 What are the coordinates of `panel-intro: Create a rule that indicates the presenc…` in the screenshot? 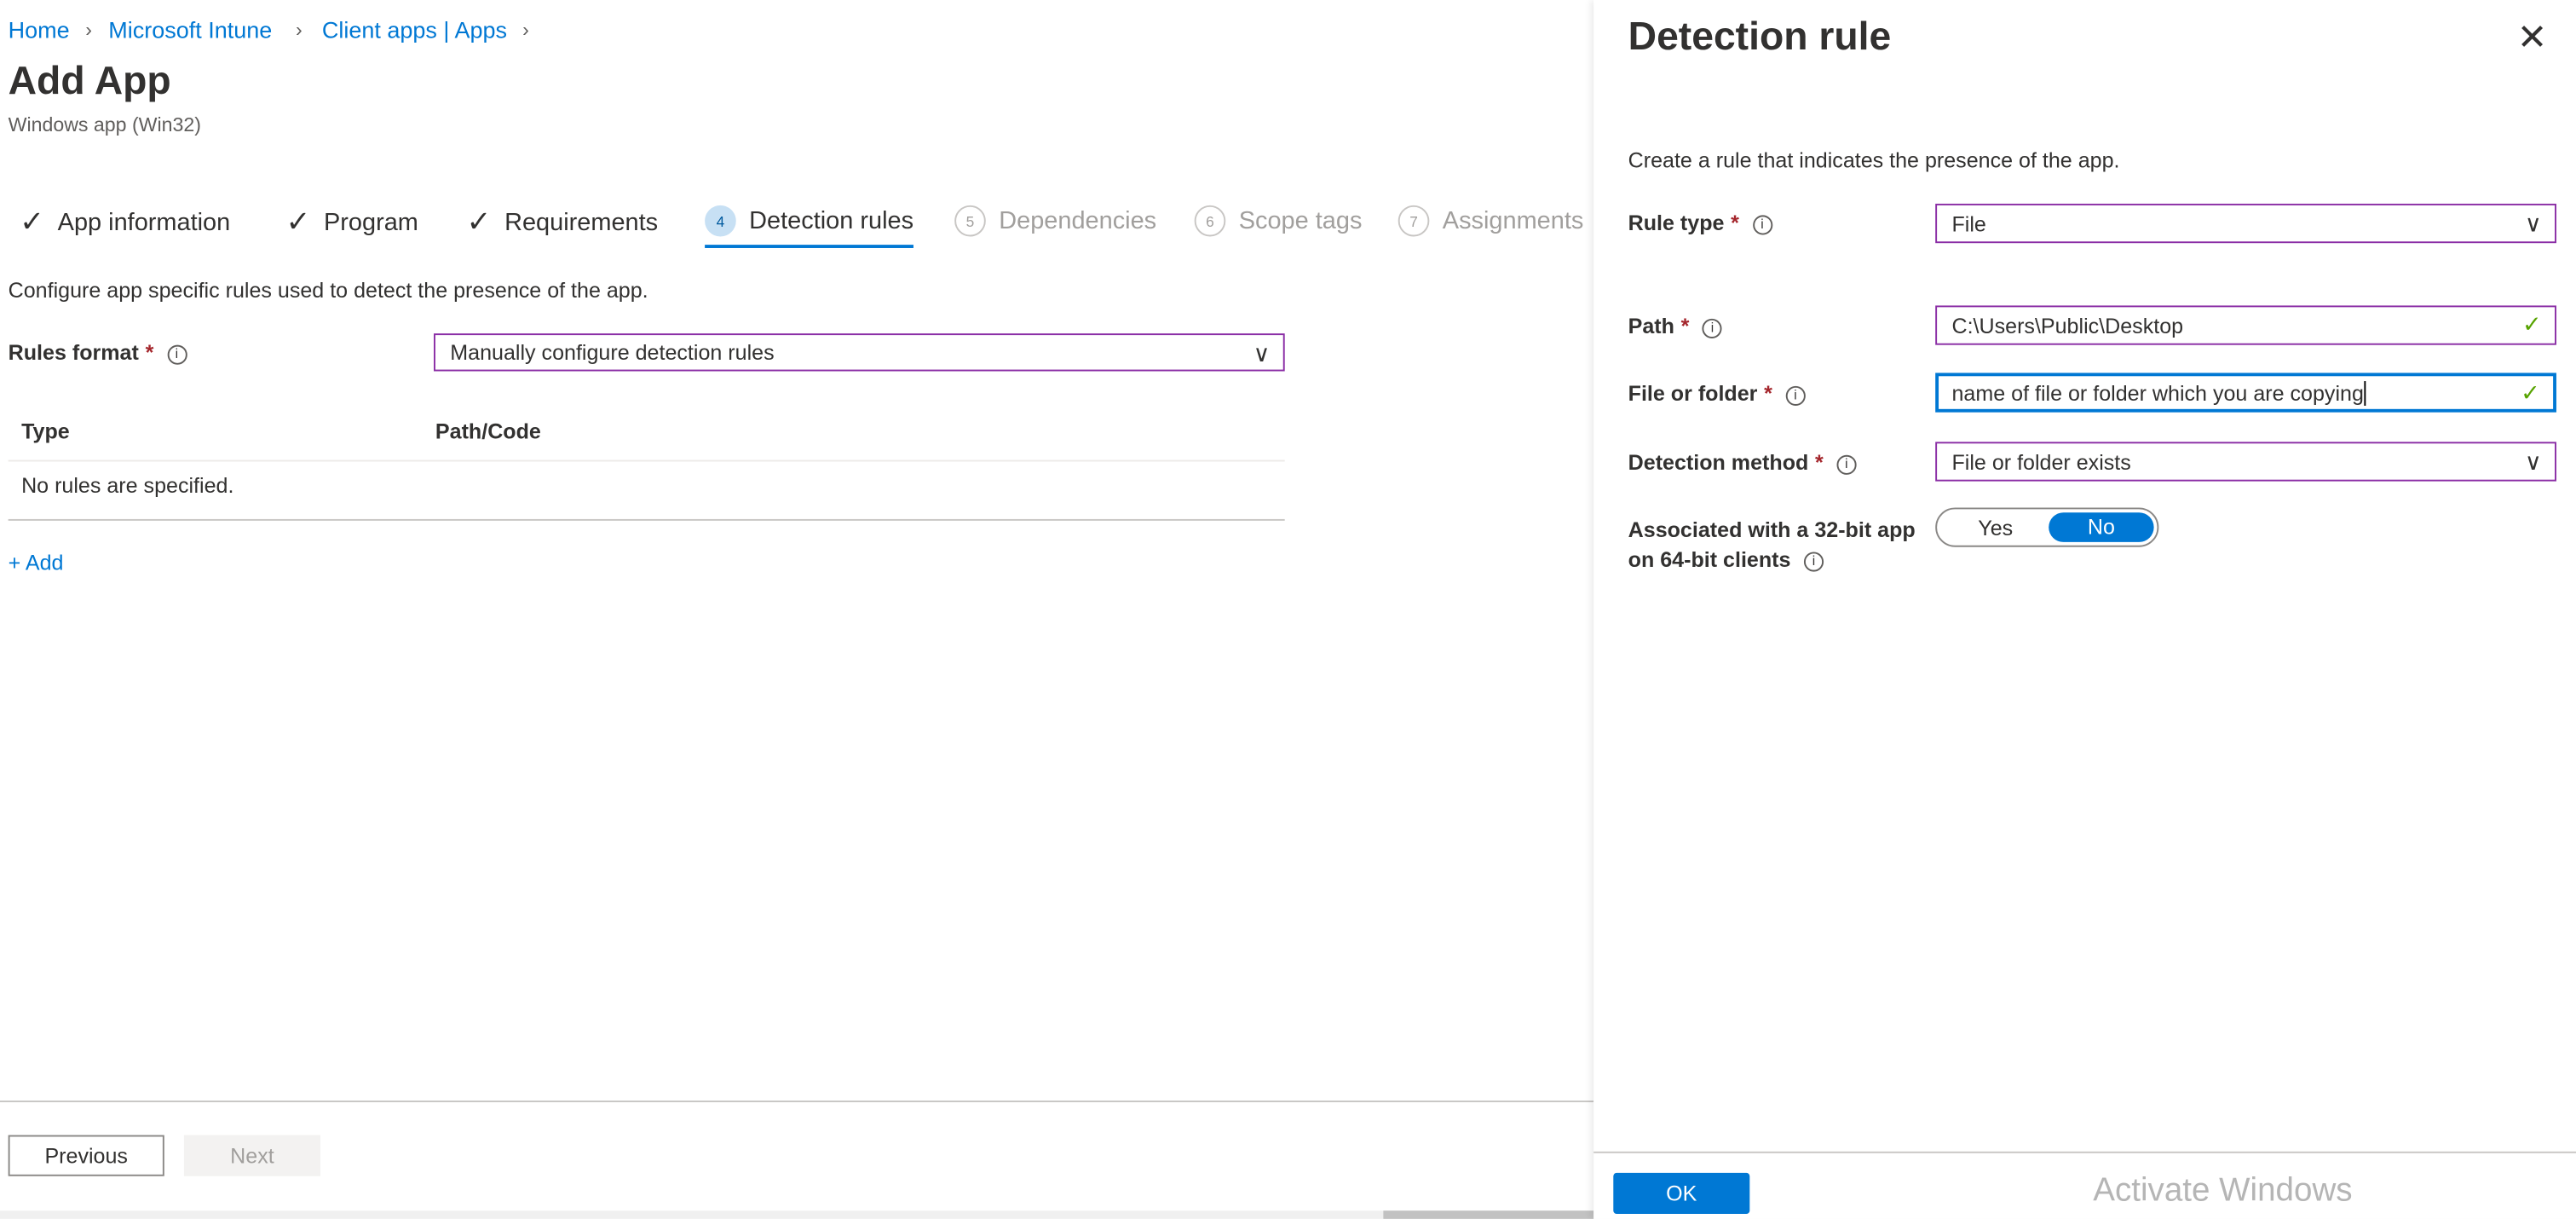 It's located at (1874, 160).